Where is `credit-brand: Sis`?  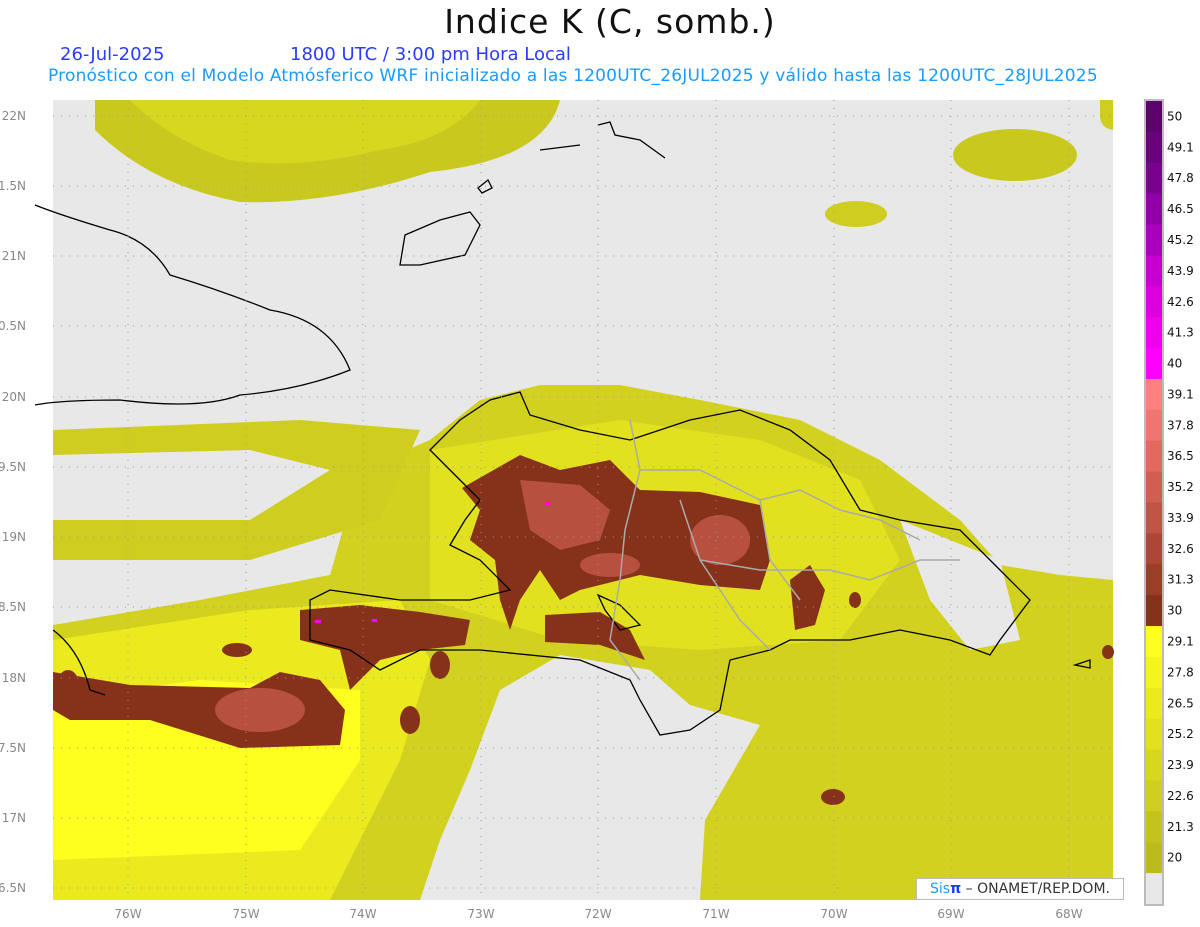 credit-brand: Sis is located at coordinates (940, 889).